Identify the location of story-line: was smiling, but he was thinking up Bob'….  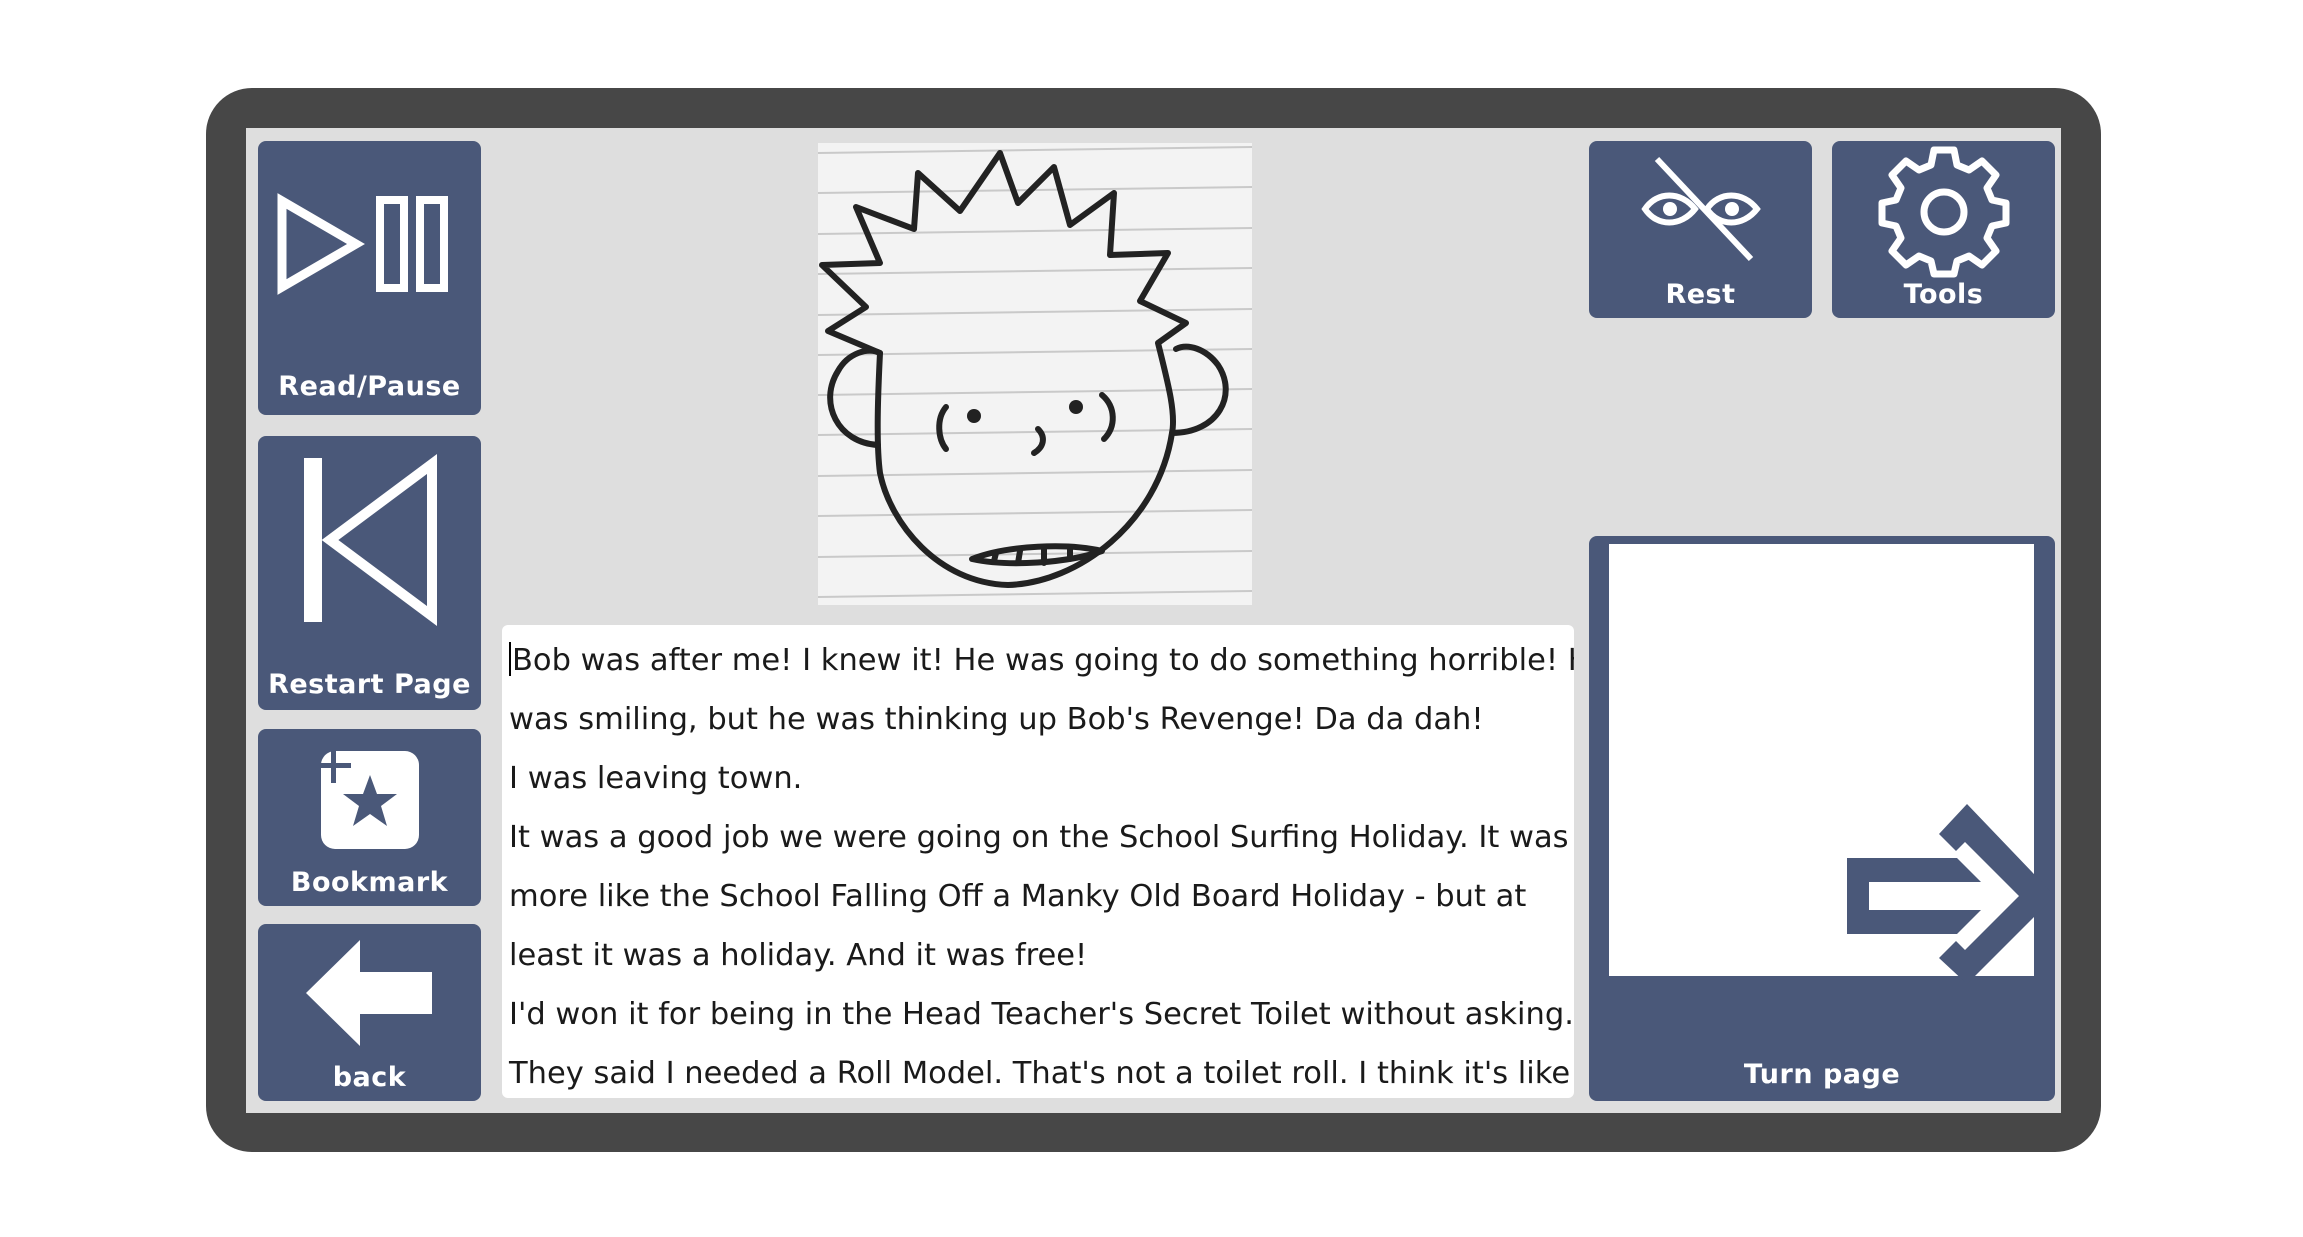
(996, 719).